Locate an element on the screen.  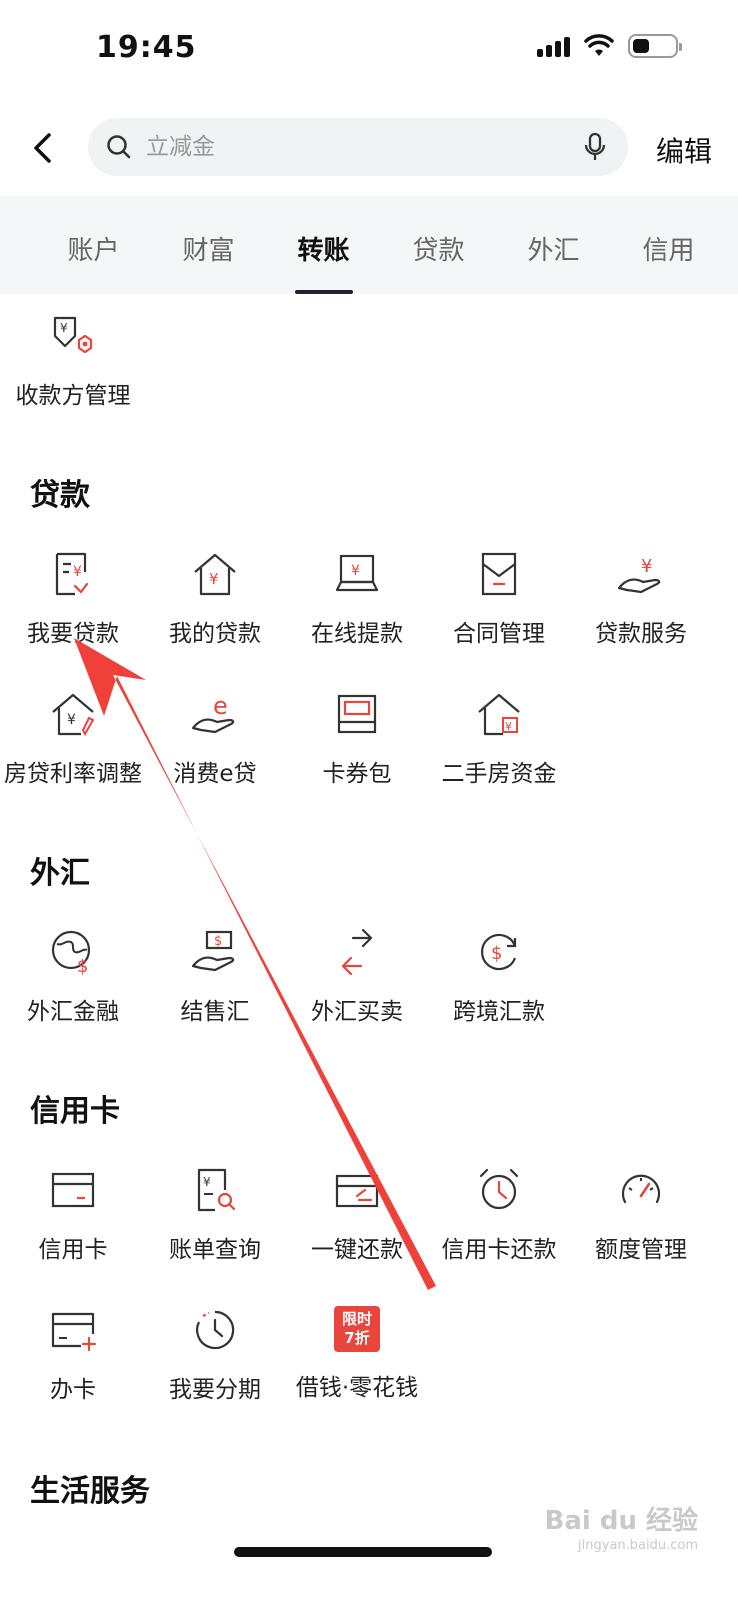
search-icon is located at coordinates (119, 147).